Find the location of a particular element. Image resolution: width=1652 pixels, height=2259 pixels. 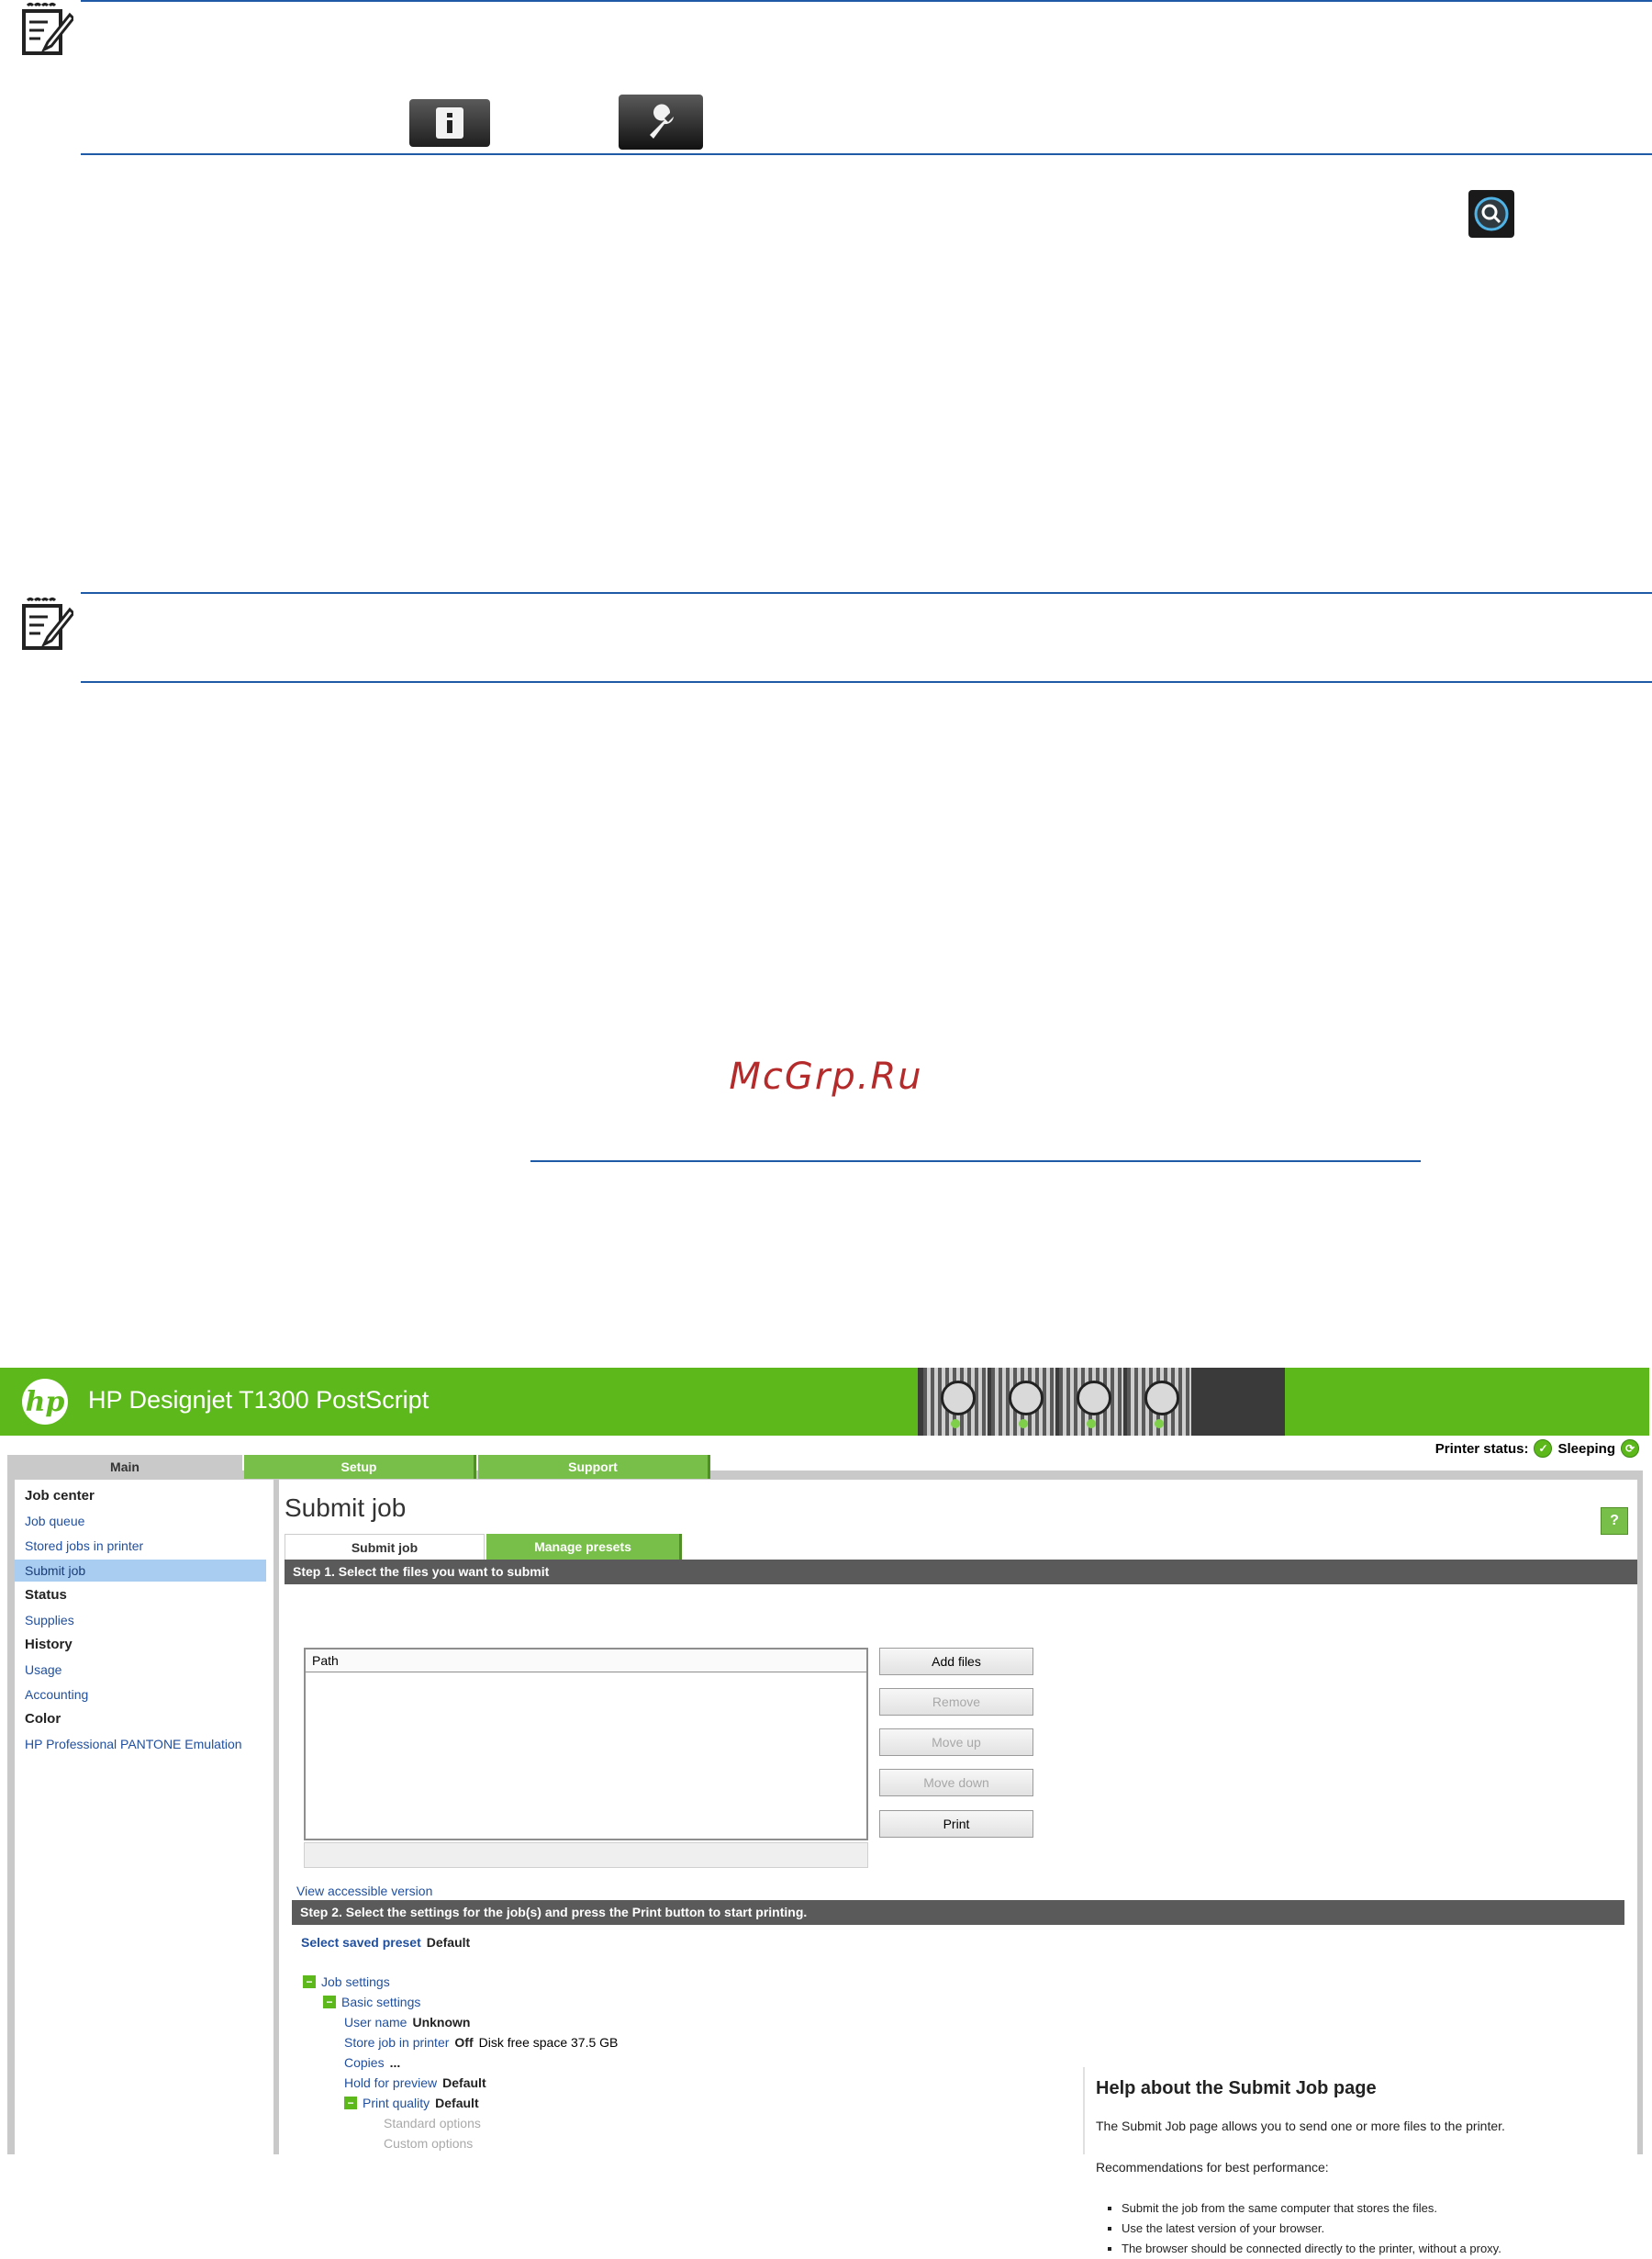

file-list-footer is located at coordinates (586, 1855).